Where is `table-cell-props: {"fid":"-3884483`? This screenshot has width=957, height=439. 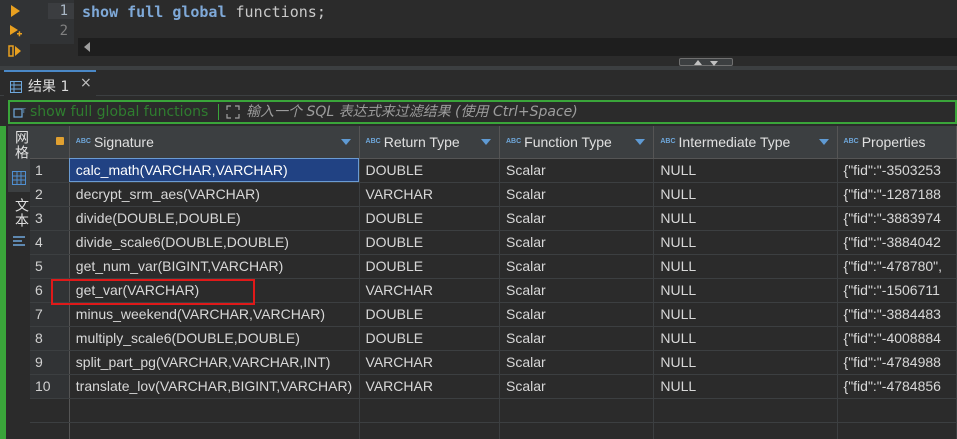
table-cell-props: {"fid":"-3884483 is located at coordinates (897, 314).